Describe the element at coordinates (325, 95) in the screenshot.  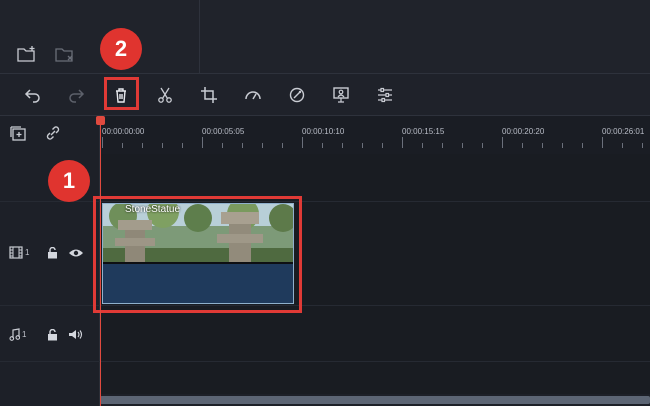
I see `timeline-toolbar` at that location.